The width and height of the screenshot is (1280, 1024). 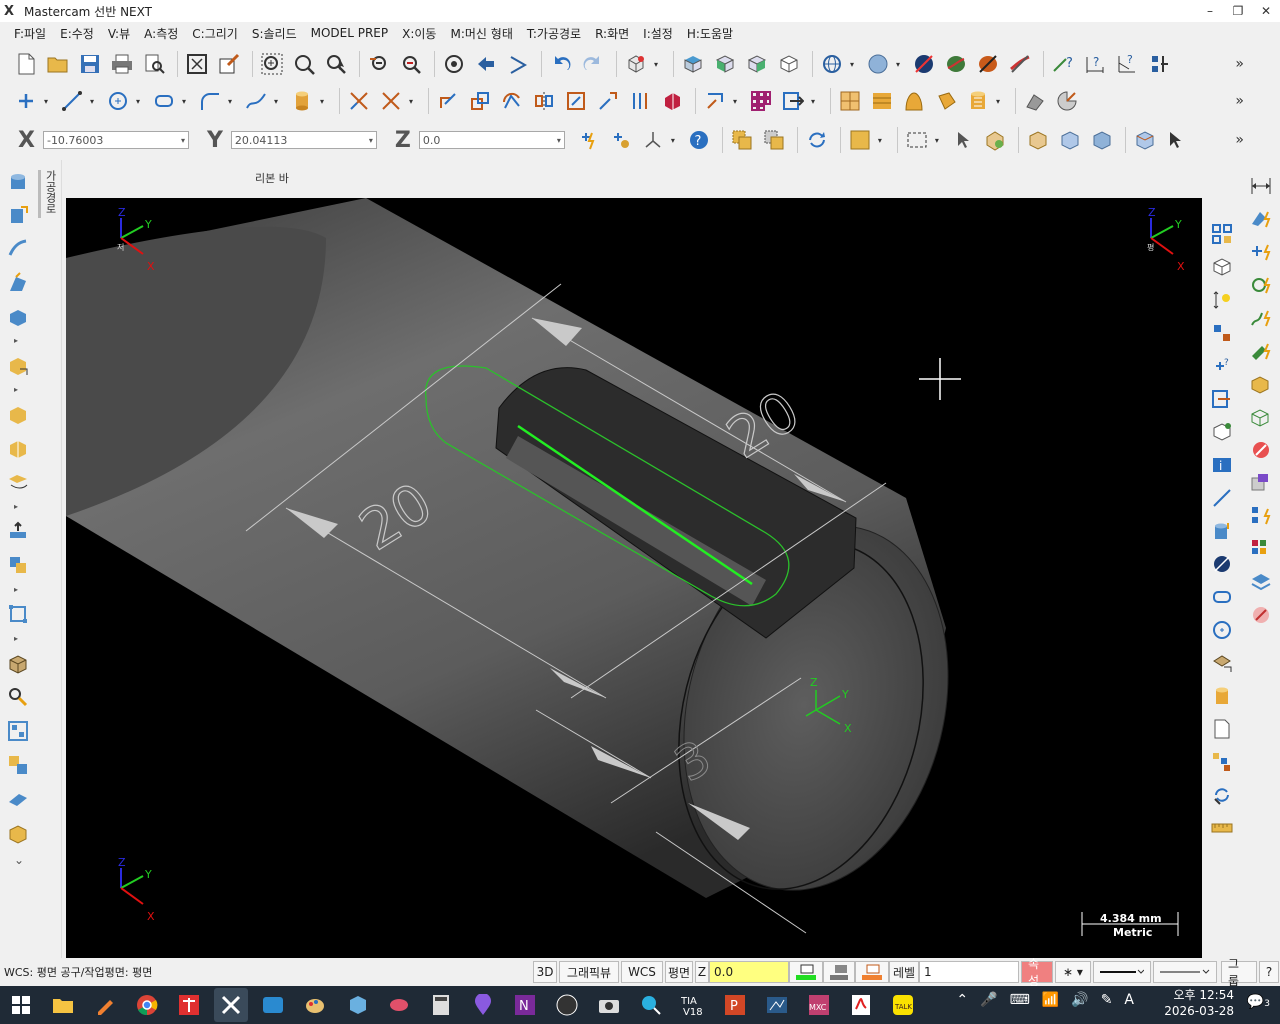 What do you see at coordinates (1020, 64) in the screenshot?
I see `hide-toolpath-icon` at bounding box center [1020, 64].